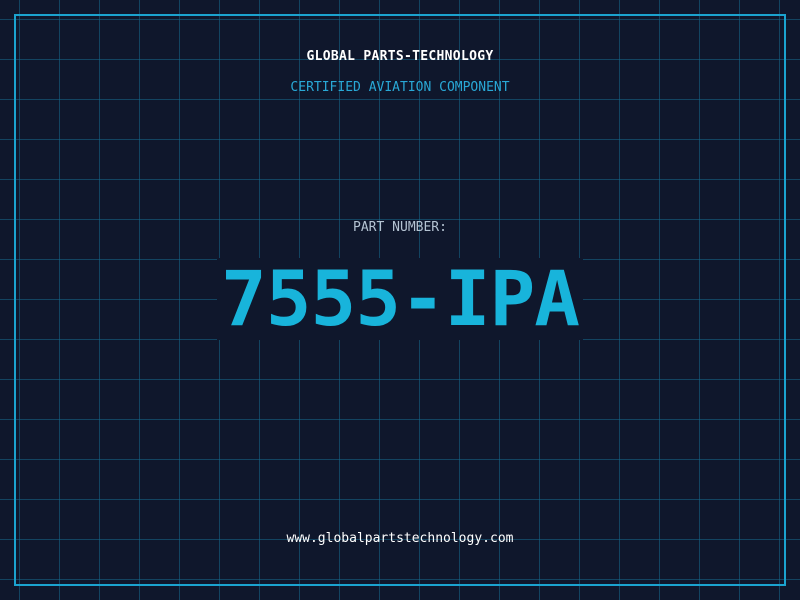 The width and height of the screenshot is (800, 600). I want to click on part-number-value: 7555-IPA, so click(400, 299).